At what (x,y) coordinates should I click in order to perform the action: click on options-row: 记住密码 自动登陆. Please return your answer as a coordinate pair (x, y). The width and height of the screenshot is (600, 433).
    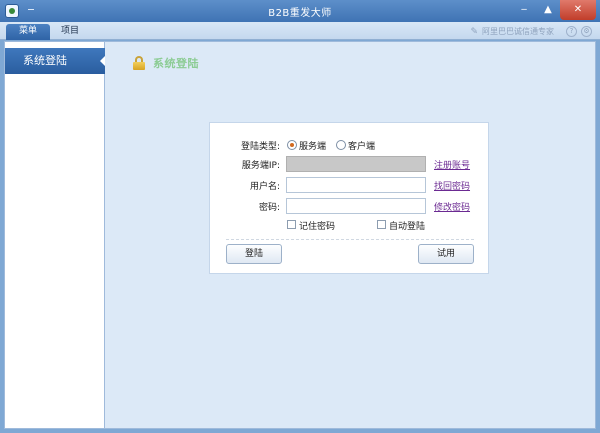
    Looking at the image, I should click on (350, 225).